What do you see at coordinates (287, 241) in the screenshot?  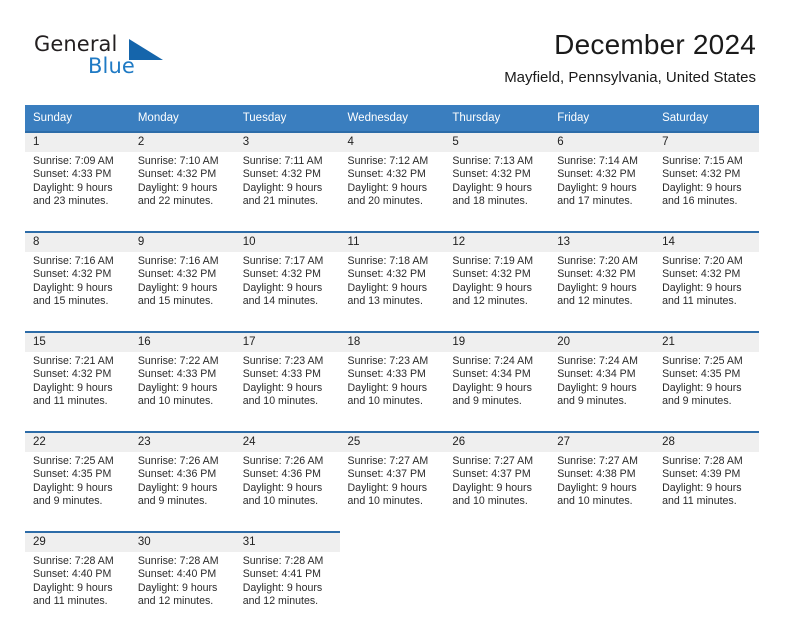 I see `day-number: 10` at bounding box center [287, 241].